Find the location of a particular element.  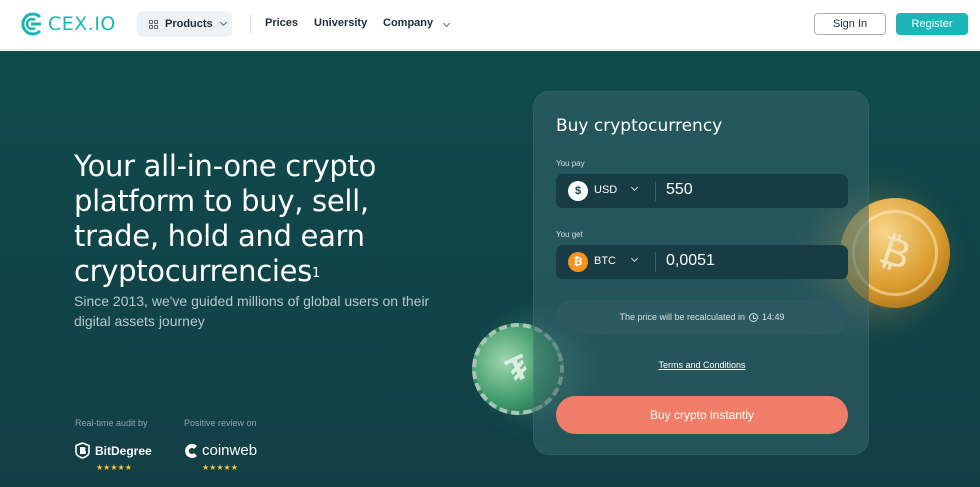

coinweb-badge: coinweb is located at coordinates (220, 450).